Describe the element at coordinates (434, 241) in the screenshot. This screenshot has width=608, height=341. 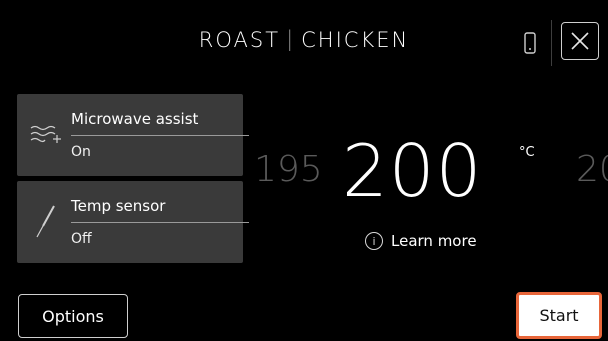
I see `learn-more-label: Learn more` at that location.